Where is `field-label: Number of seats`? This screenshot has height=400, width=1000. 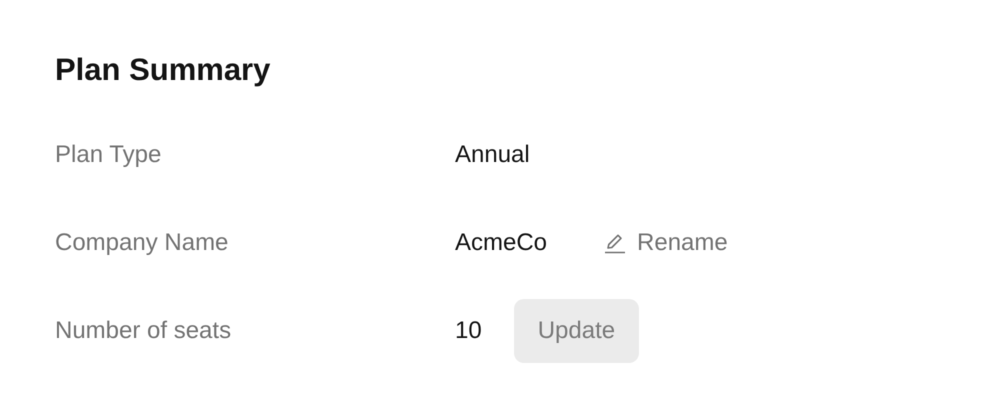 field-label: Number of seats is located at coordinates (143, 331).